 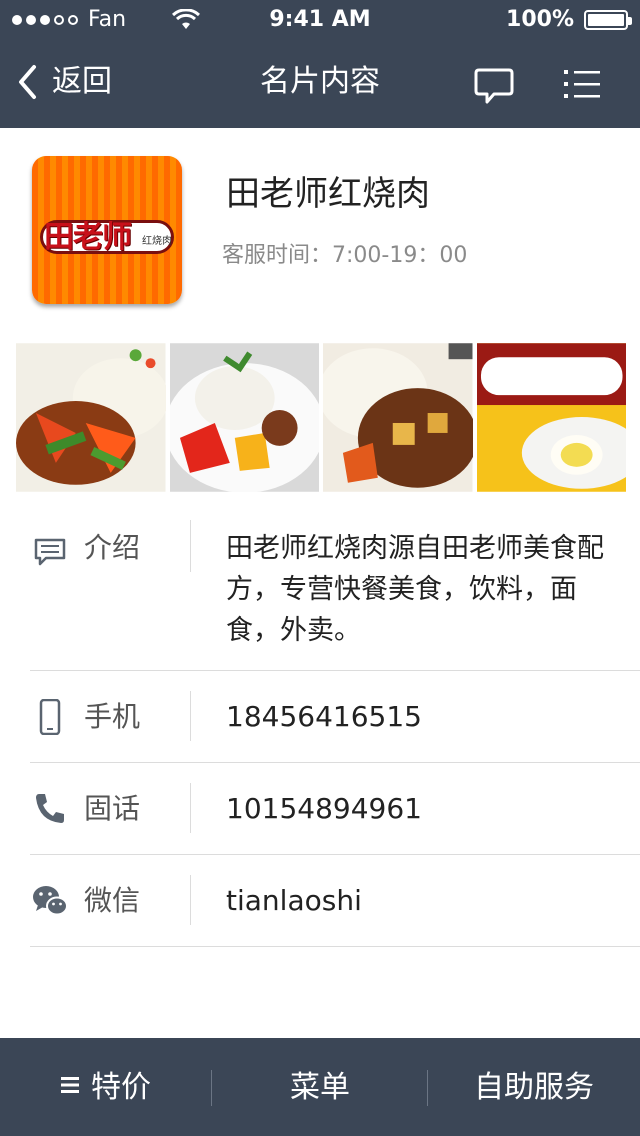 I want to click on intro-label: 介绍, so click(x=112, y=547).